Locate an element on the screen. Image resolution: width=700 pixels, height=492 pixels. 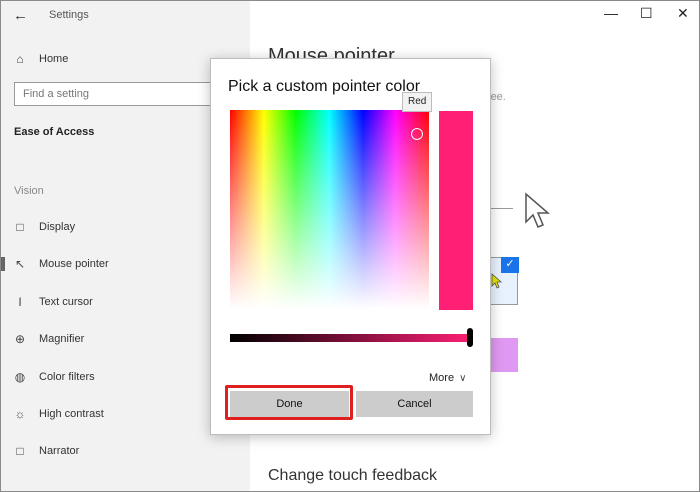
sidebar-item-label: Text cursor is located at coordinates (66, 302).